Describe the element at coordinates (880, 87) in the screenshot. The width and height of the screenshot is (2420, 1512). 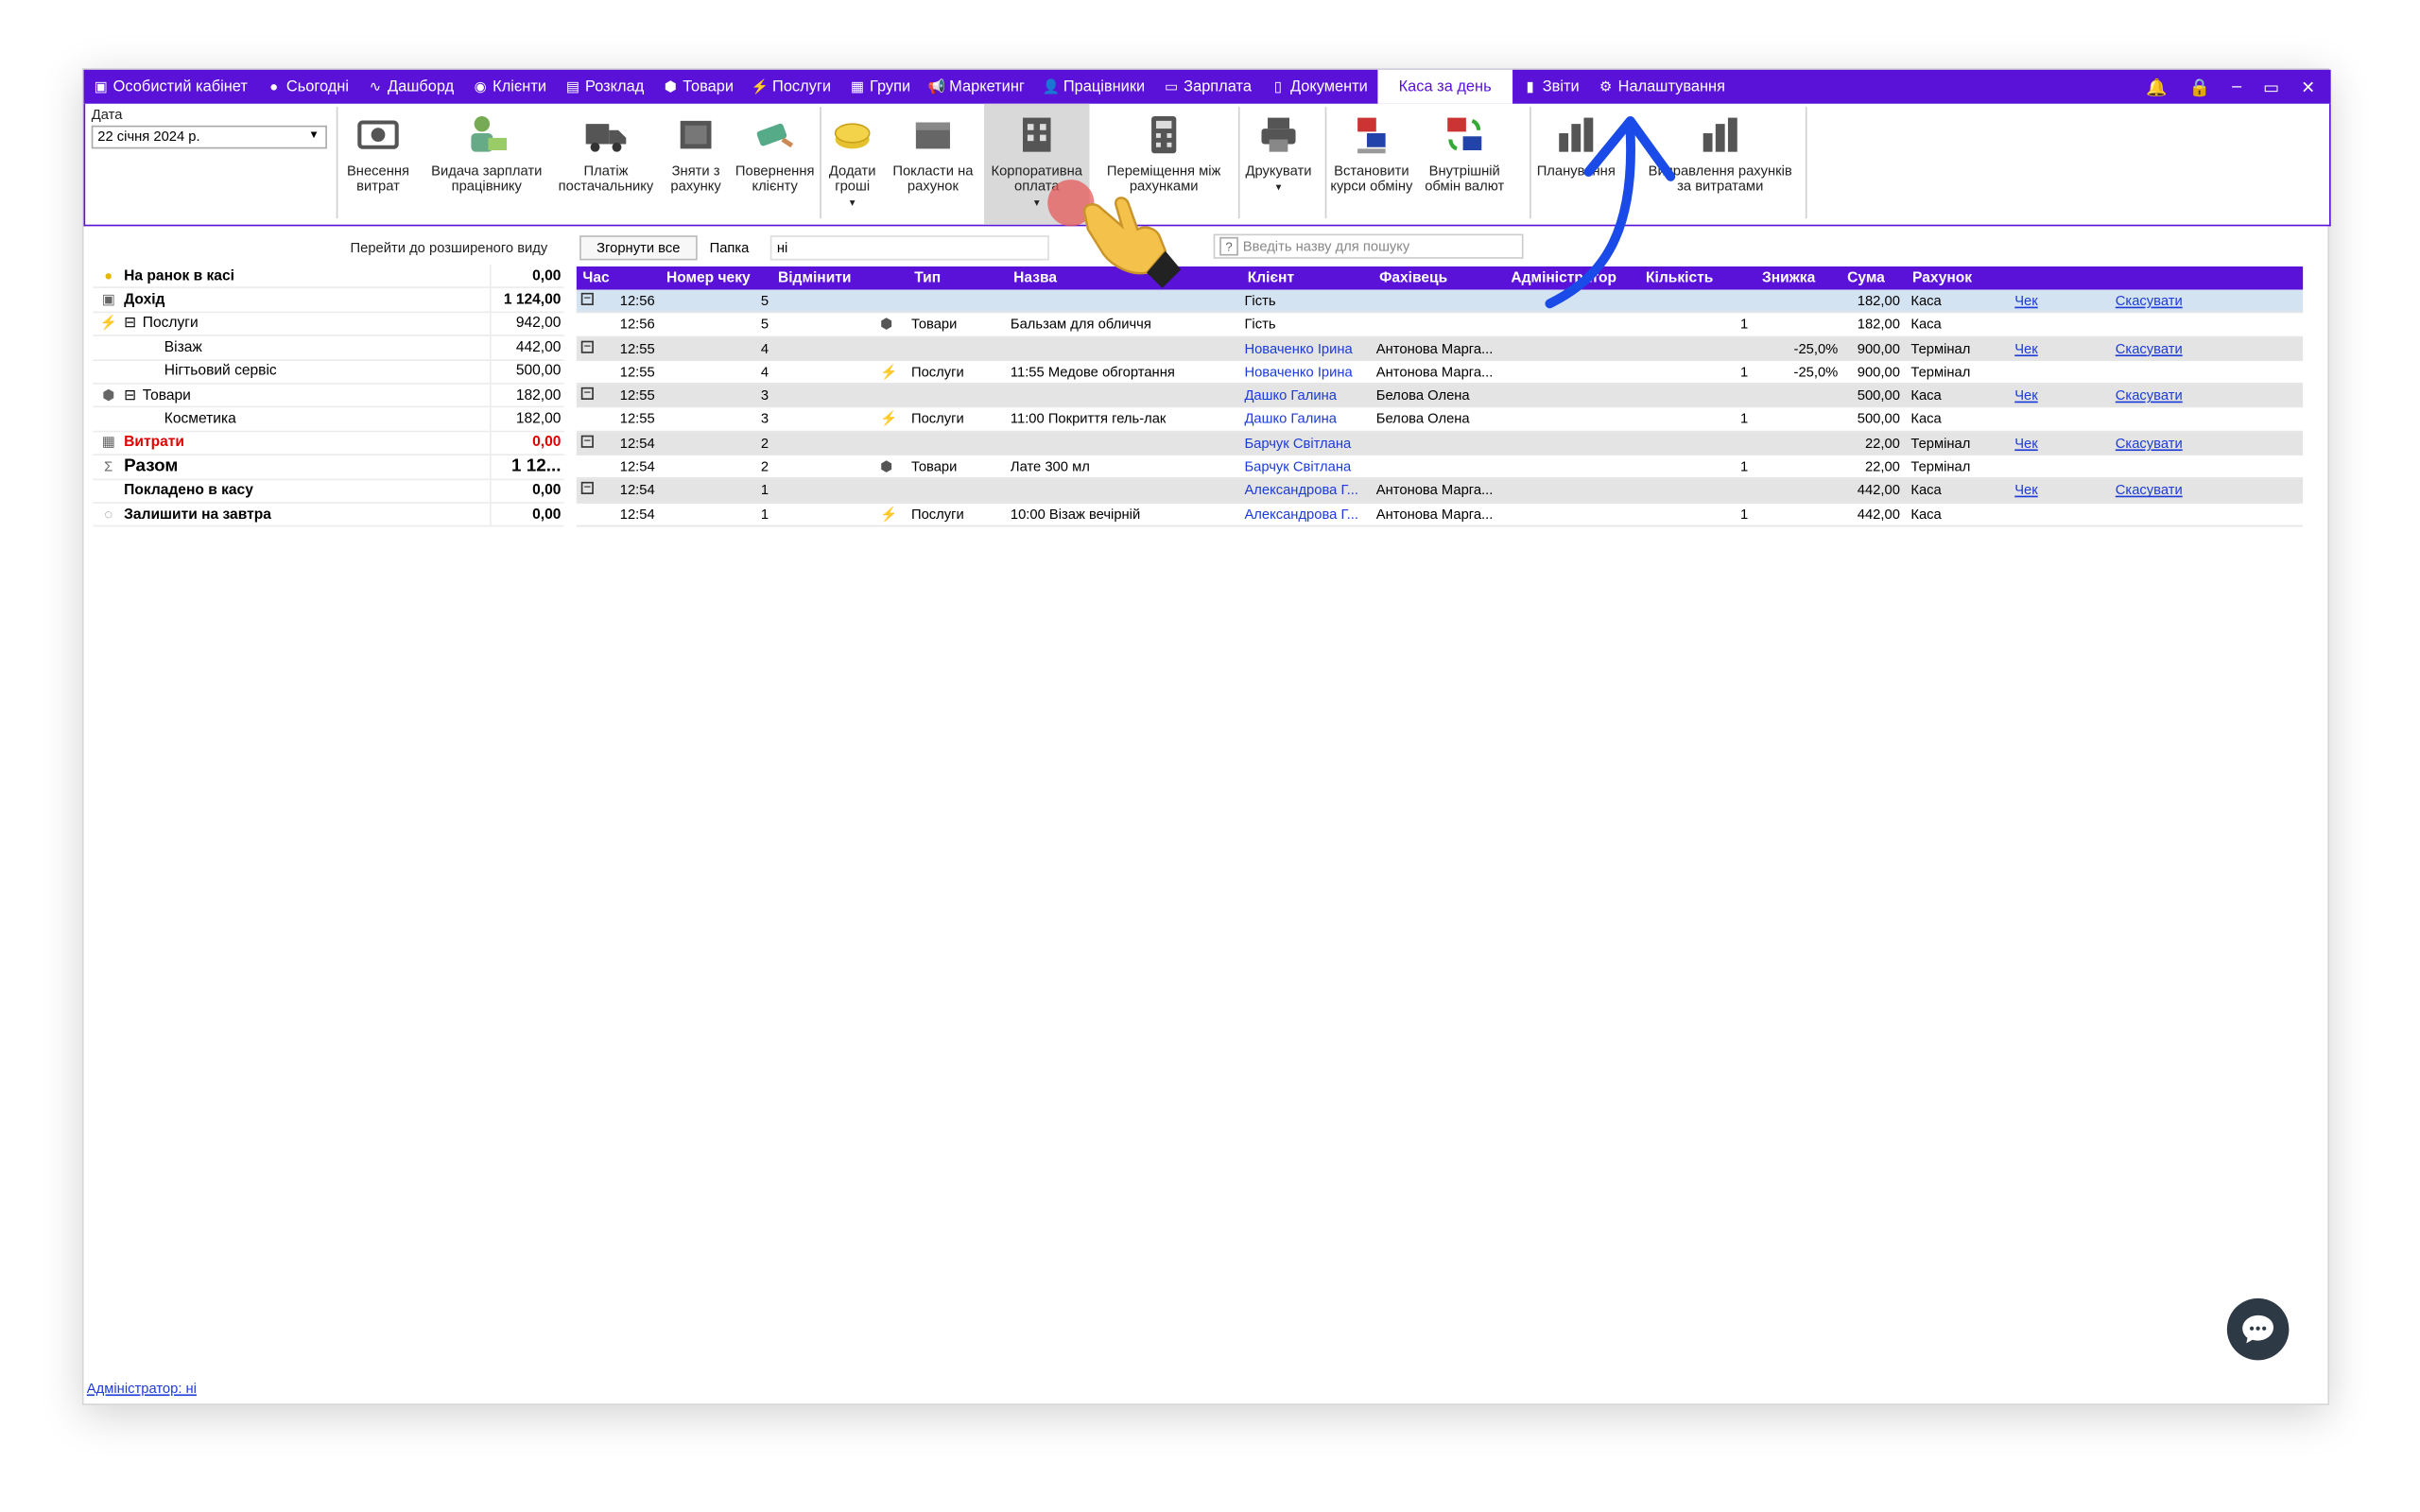
I see `tab-7: ▦ Групи` at that location.